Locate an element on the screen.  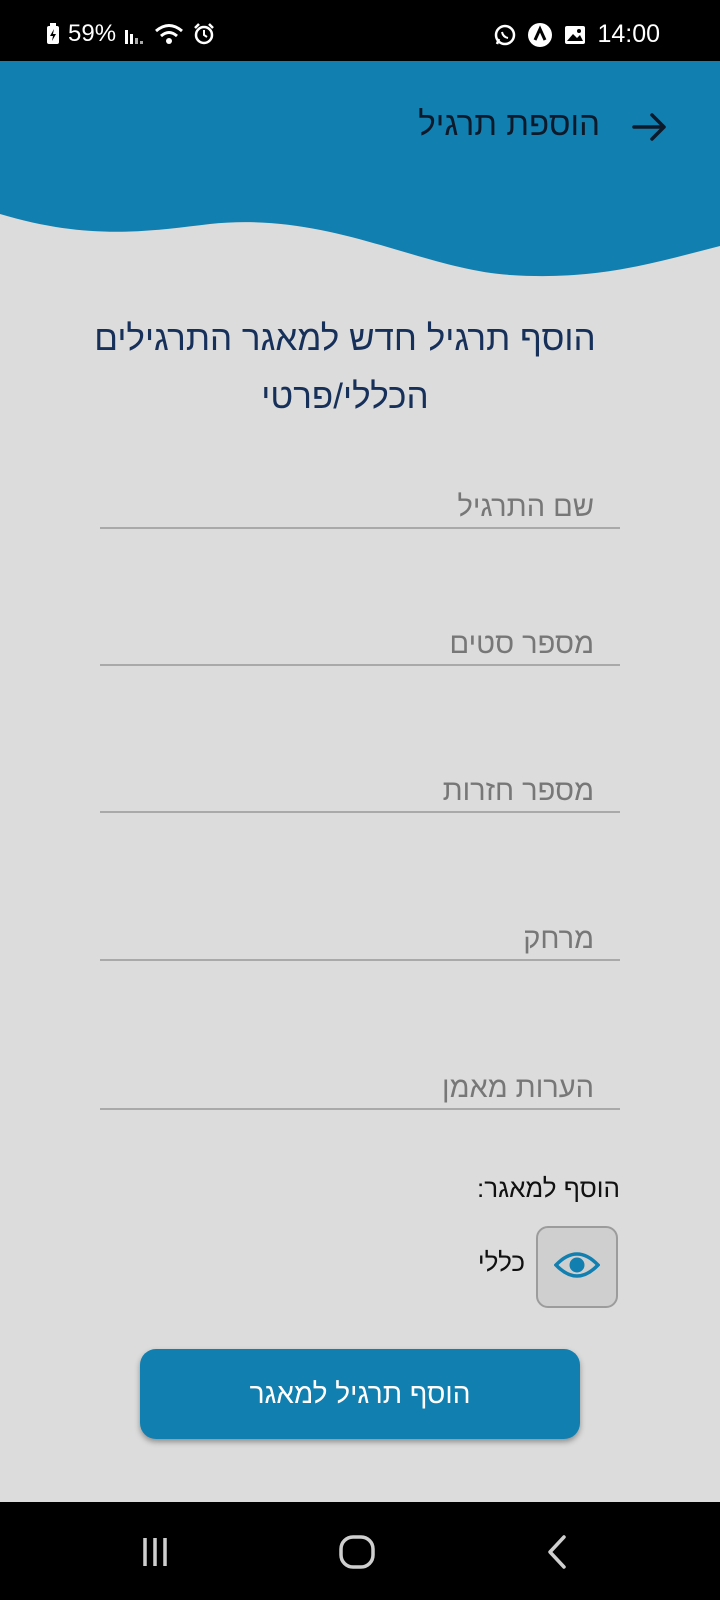
reps-count-input is located at coordinates (360, 791).